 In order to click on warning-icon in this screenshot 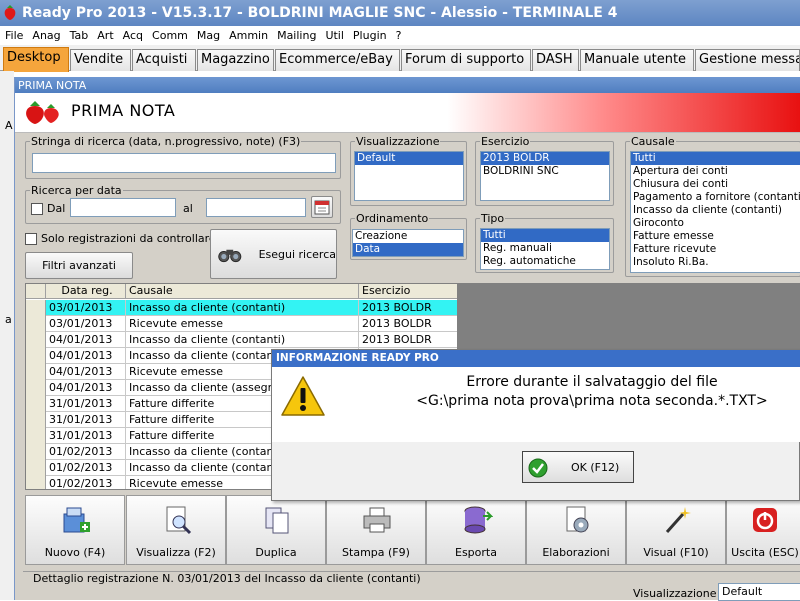, I will do `click(303, 396)`.